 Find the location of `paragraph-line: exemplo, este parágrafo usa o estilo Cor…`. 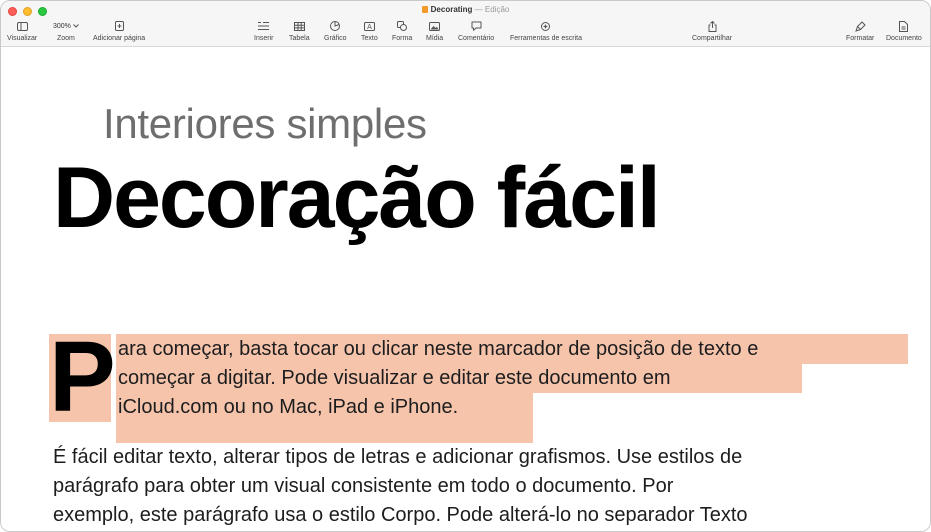

paragraph-line: exemplo, este parágrafo usa o estilo Cor… is located at coordinates (400, 515).